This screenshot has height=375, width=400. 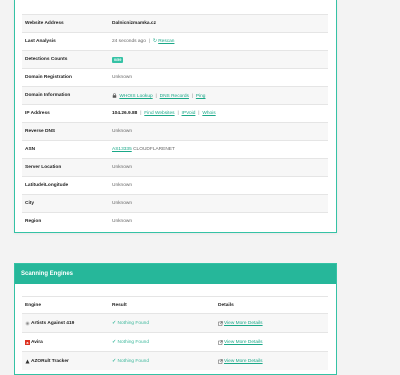 What do you see at coordinates (134, 23) in the screenshot?
I see `website-address-value: Dalnicnizmamka.cz` at bounding box center [134, 23].